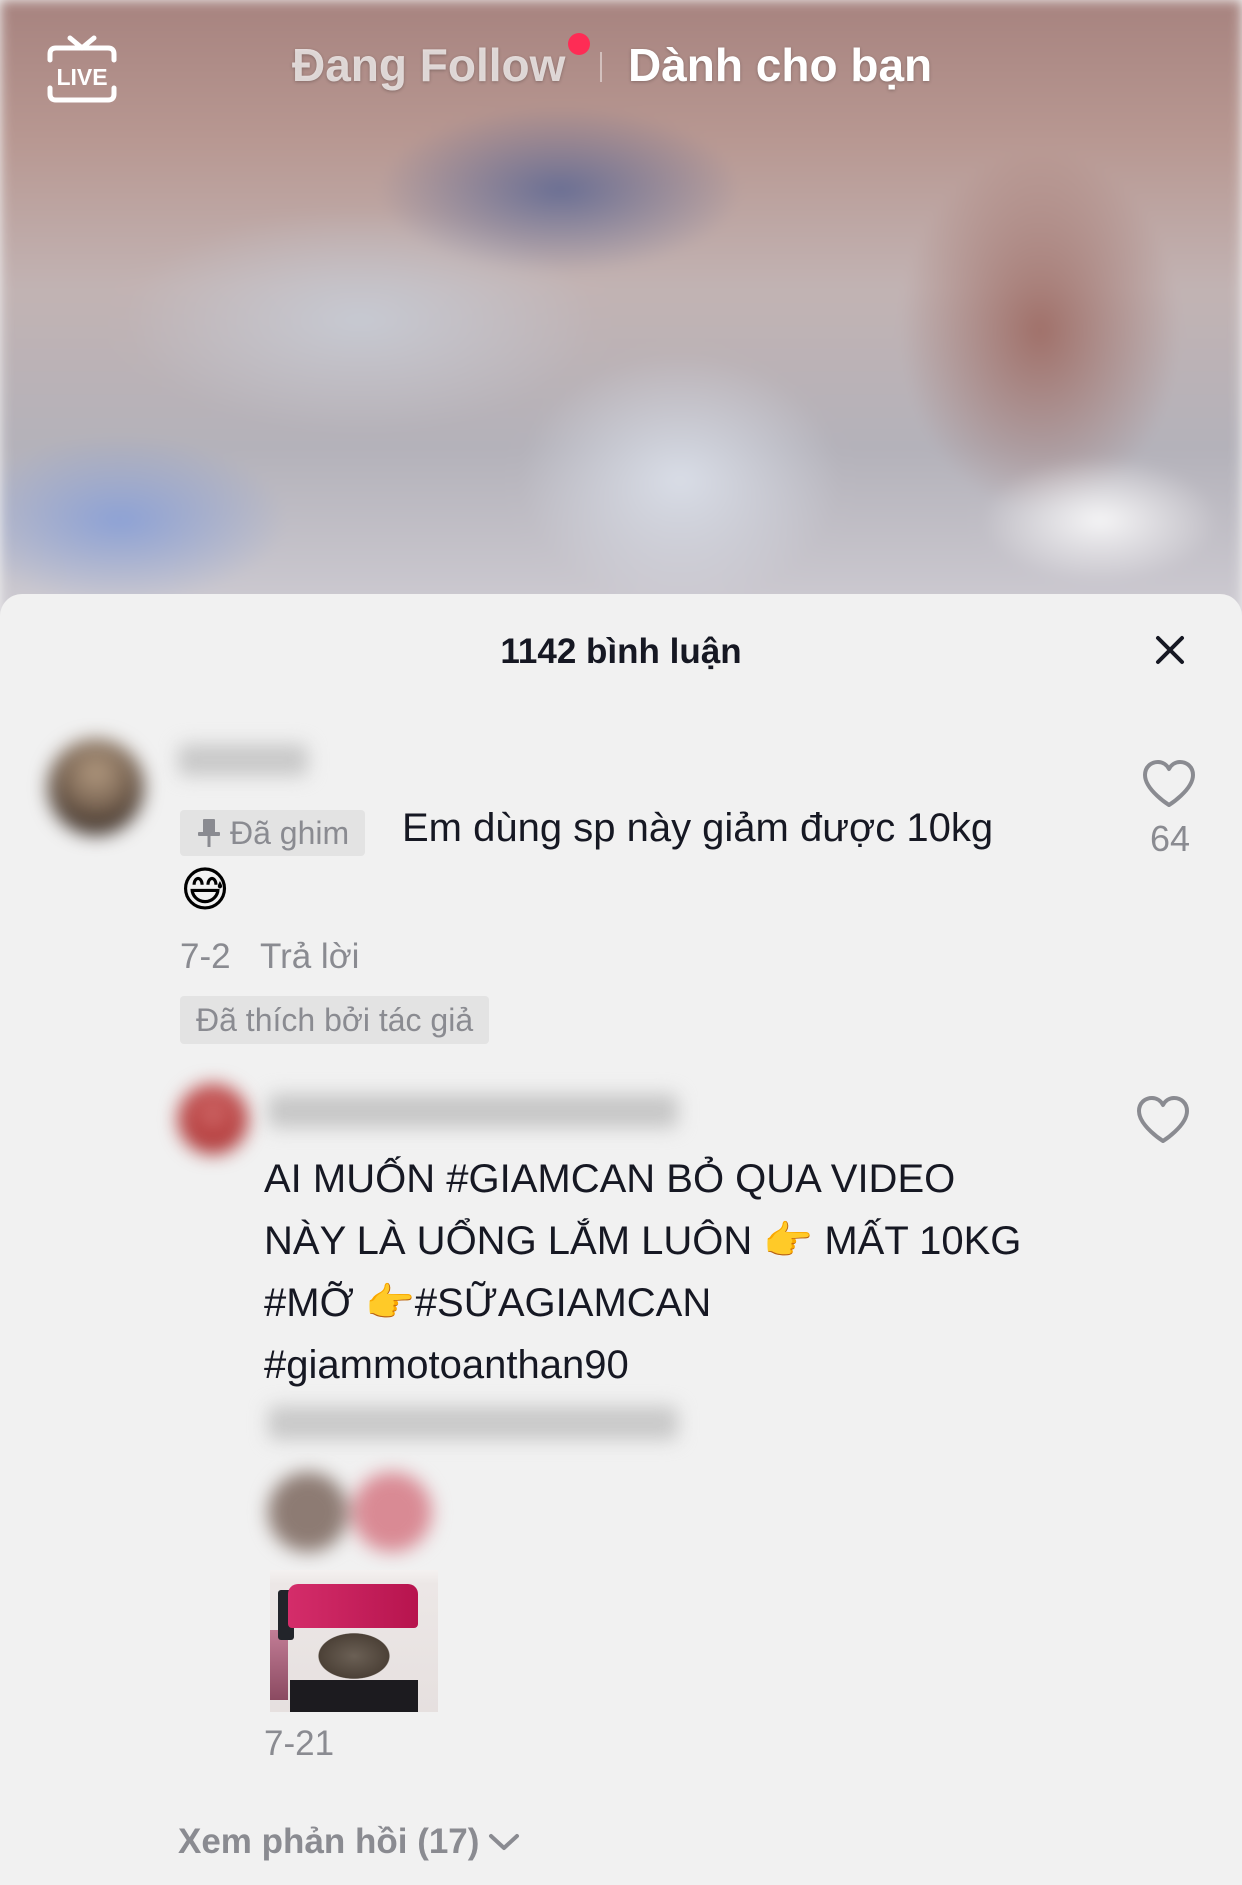  What do you see at coordinates (780, 65) in the screenshot?
I see `tab-for-you: Dành cho bạn` at bounding box center [780, 65].